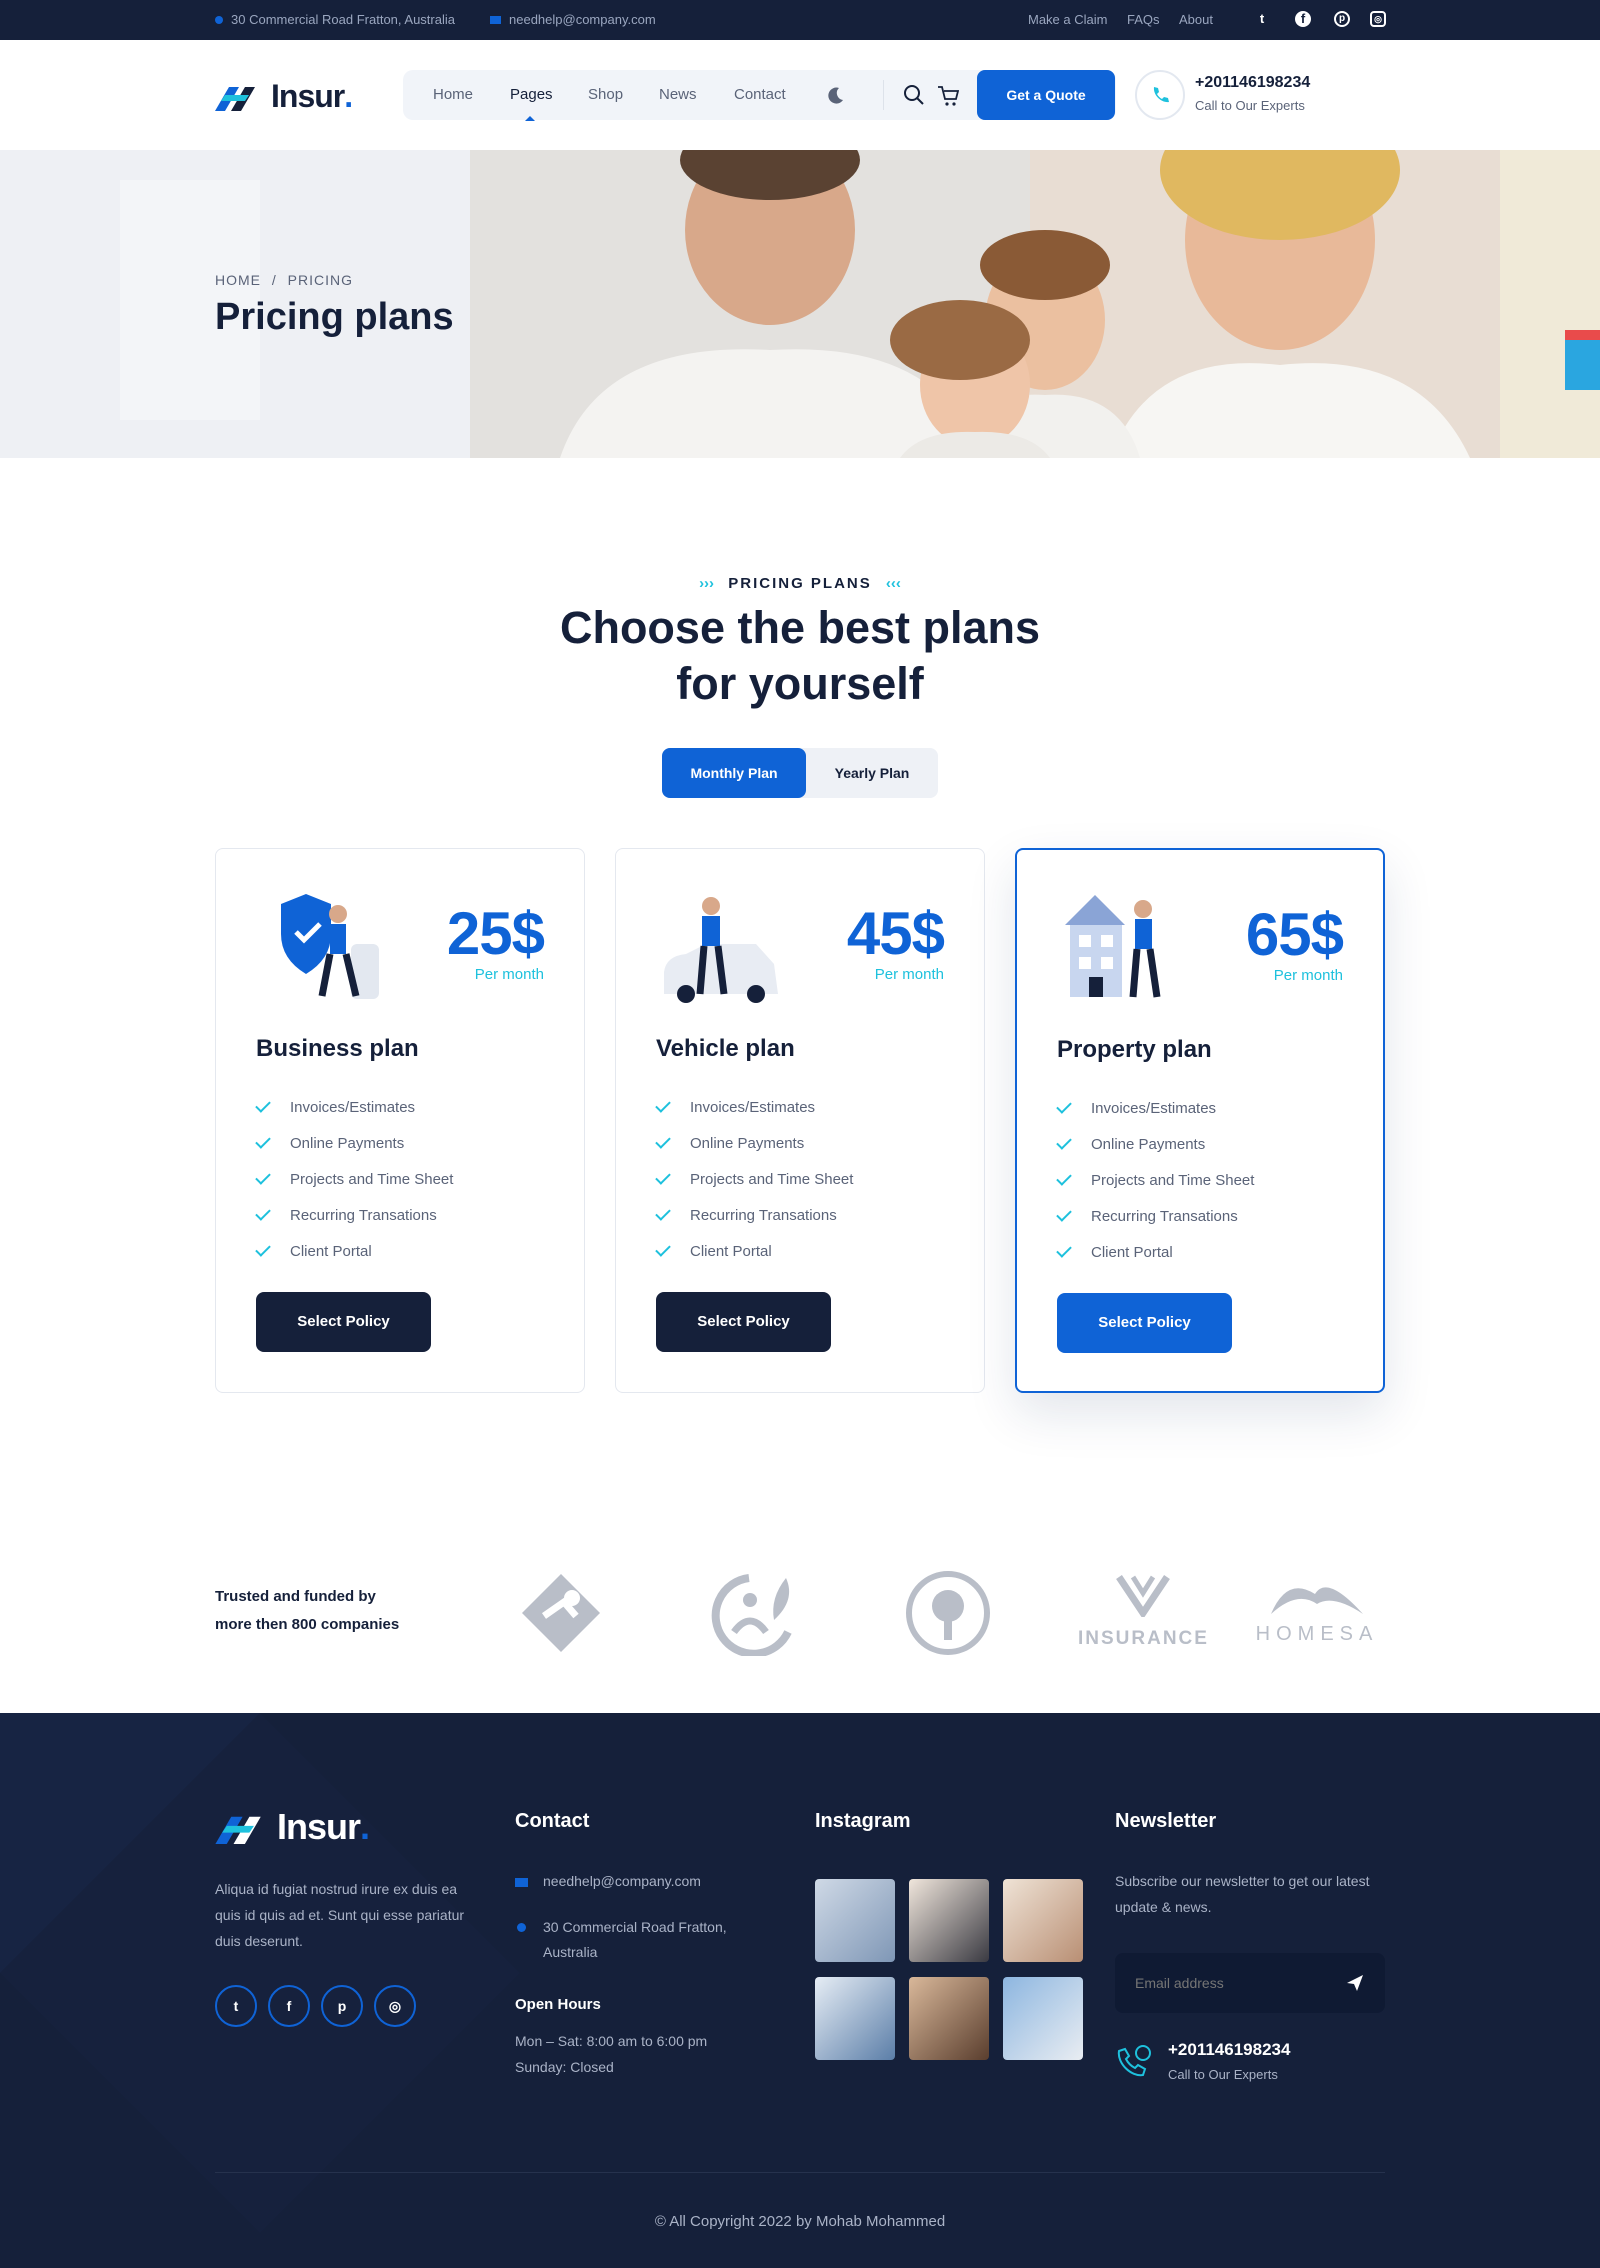 The image size is (1600, 2268). I want to click on search-icon, so click(914, 95).